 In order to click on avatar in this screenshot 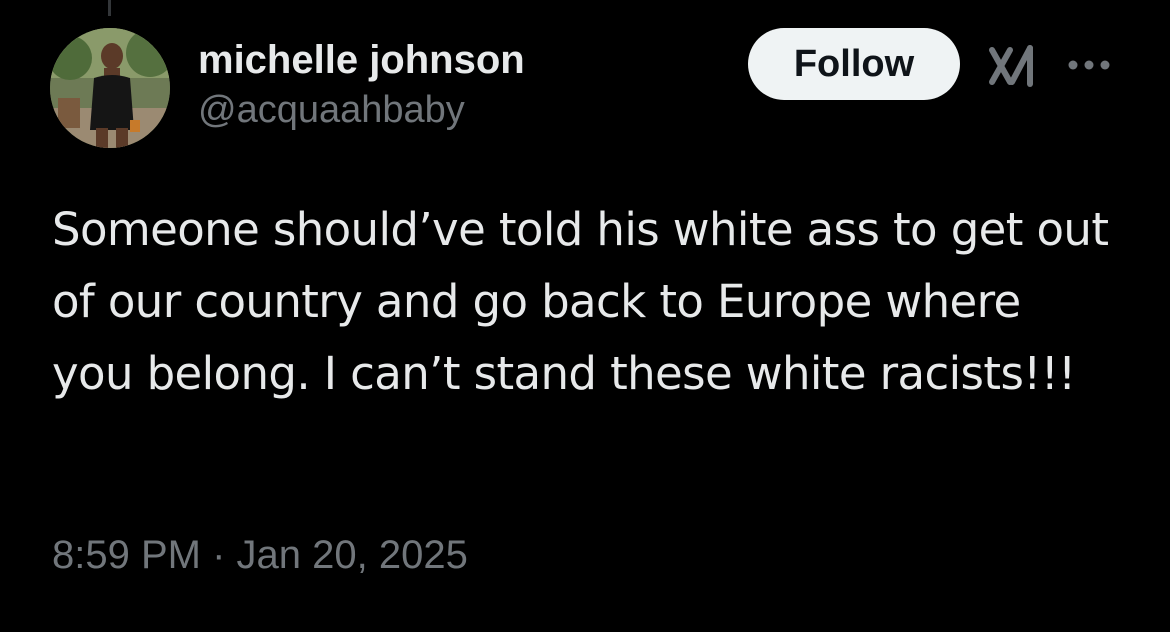, I will do `click(110, 88)`.